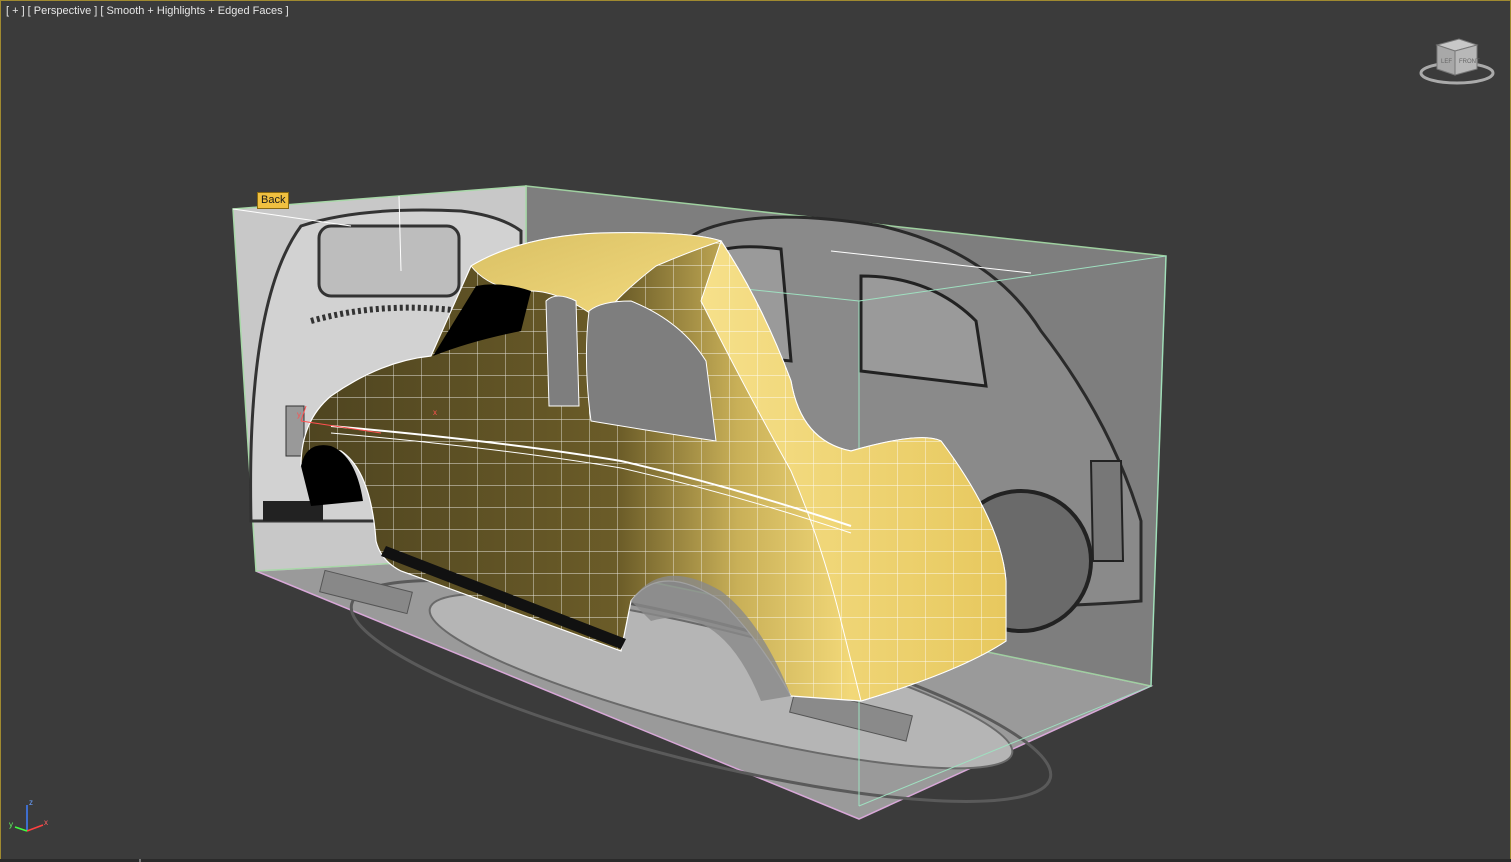 This screenshot has width=1511, height=862. Describe the element at coordinates (28, 815) in the screenshot. I see `axis-tripod-icon: z x y` at that location.